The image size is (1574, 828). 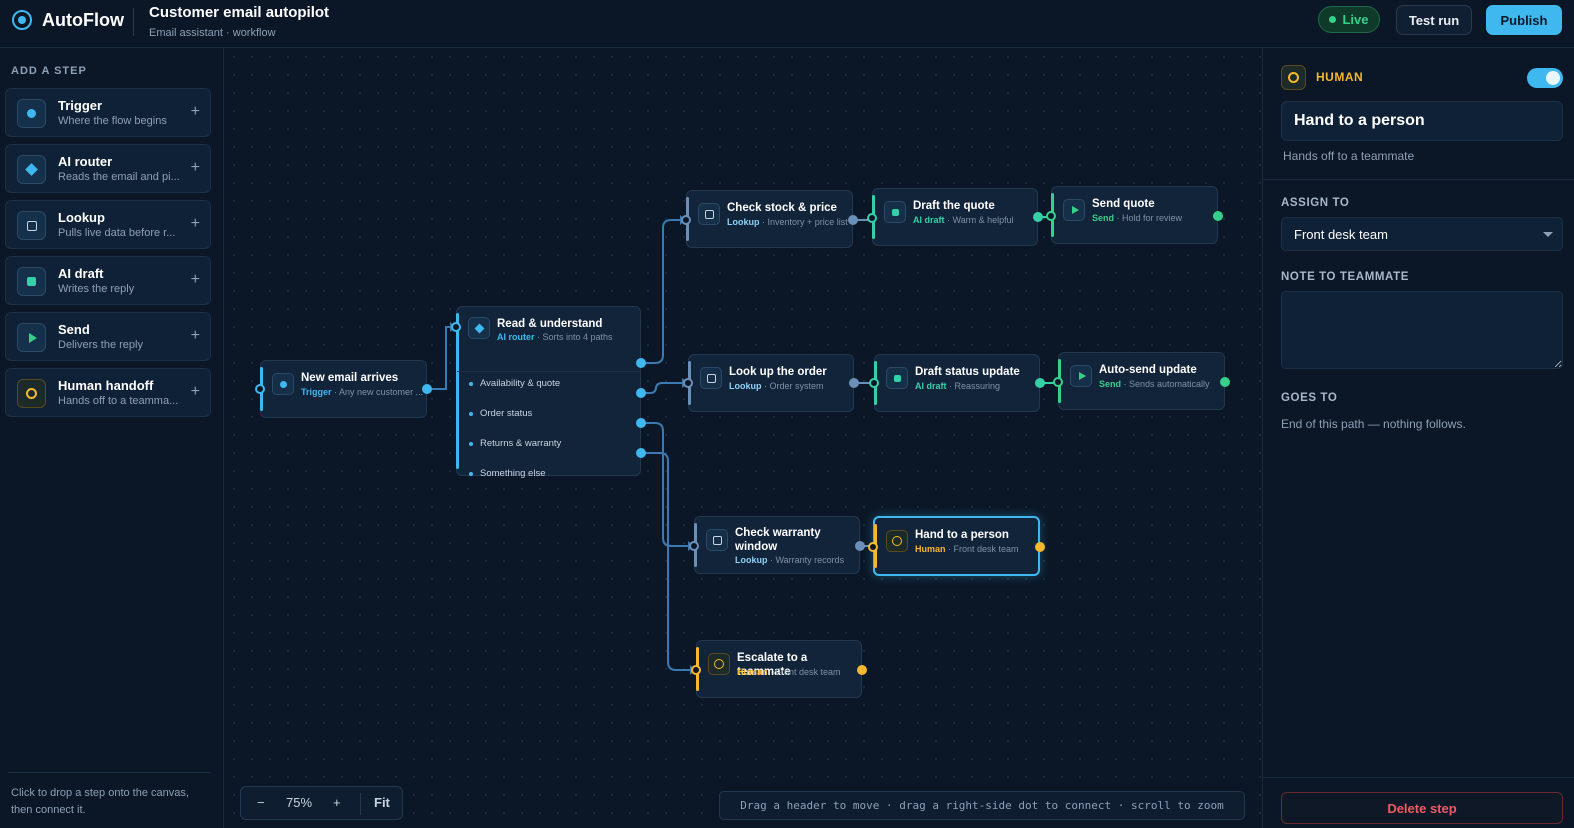 I want to click on publish-button: Publish, so click(x=1524, y=20).